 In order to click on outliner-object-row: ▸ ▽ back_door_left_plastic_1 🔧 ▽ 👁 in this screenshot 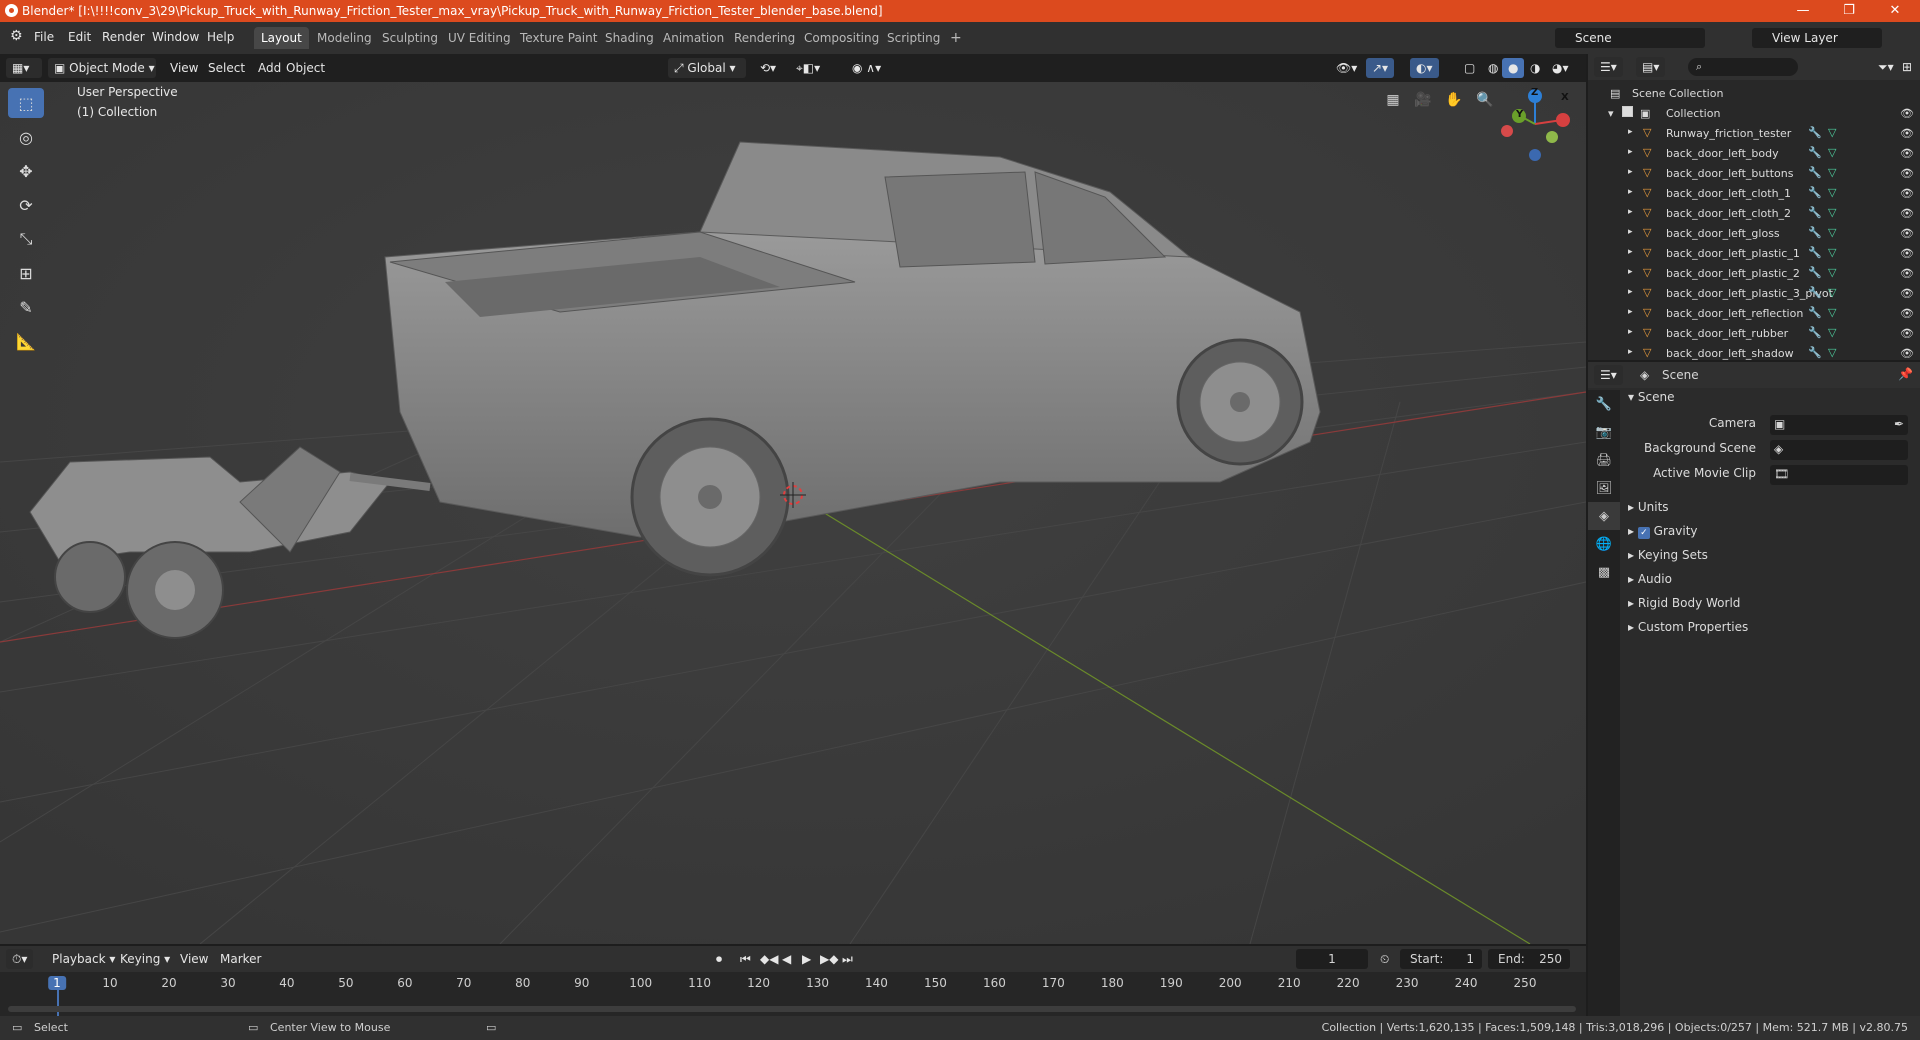, I will do `click(1754, 254)`.